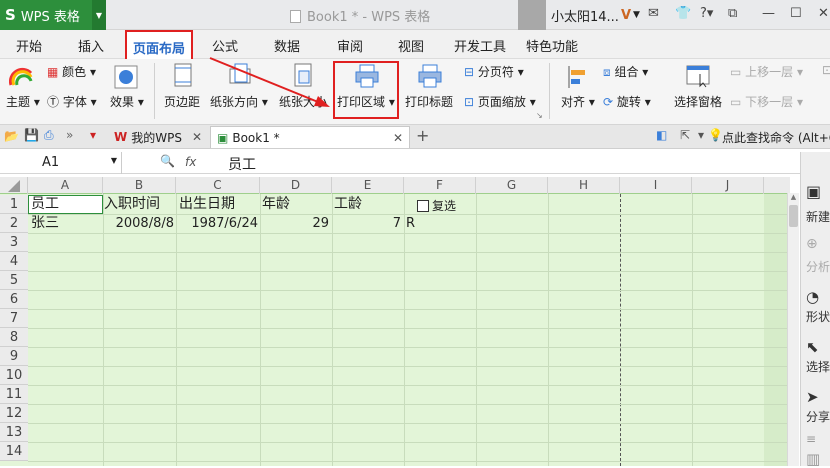  Describe the element at coordinates (818, 266) in the screenshot. I see `analyze-button: 分析` at that location.